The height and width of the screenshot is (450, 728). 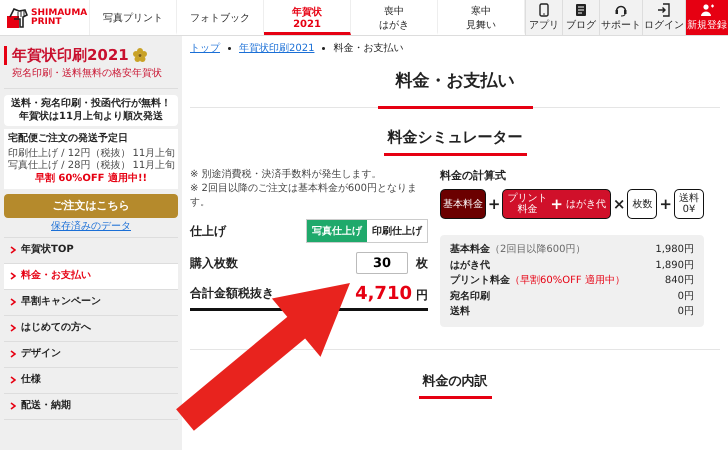 What do you see at coordinates (544, 10) in the screenshot?
I see `phone-icon` at bounding box center [544, 10].